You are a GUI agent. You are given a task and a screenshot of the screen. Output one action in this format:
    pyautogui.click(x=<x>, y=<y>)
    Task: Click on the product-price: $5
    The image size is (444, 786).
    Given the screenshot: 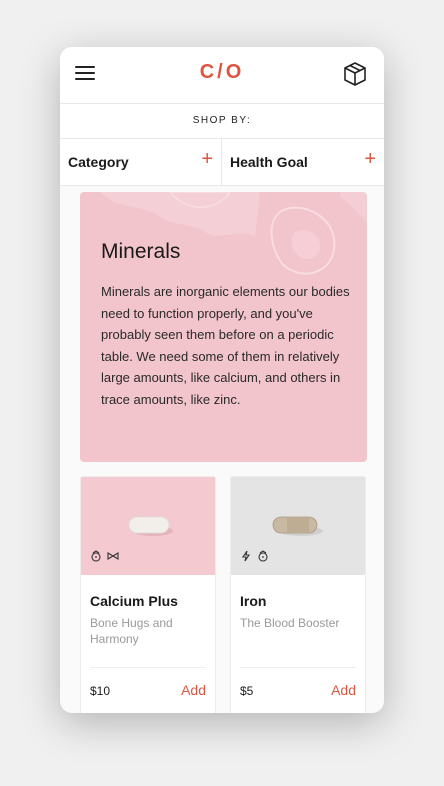 What is the action you would take?
    pyautogui.click(x=247, y=691)
    